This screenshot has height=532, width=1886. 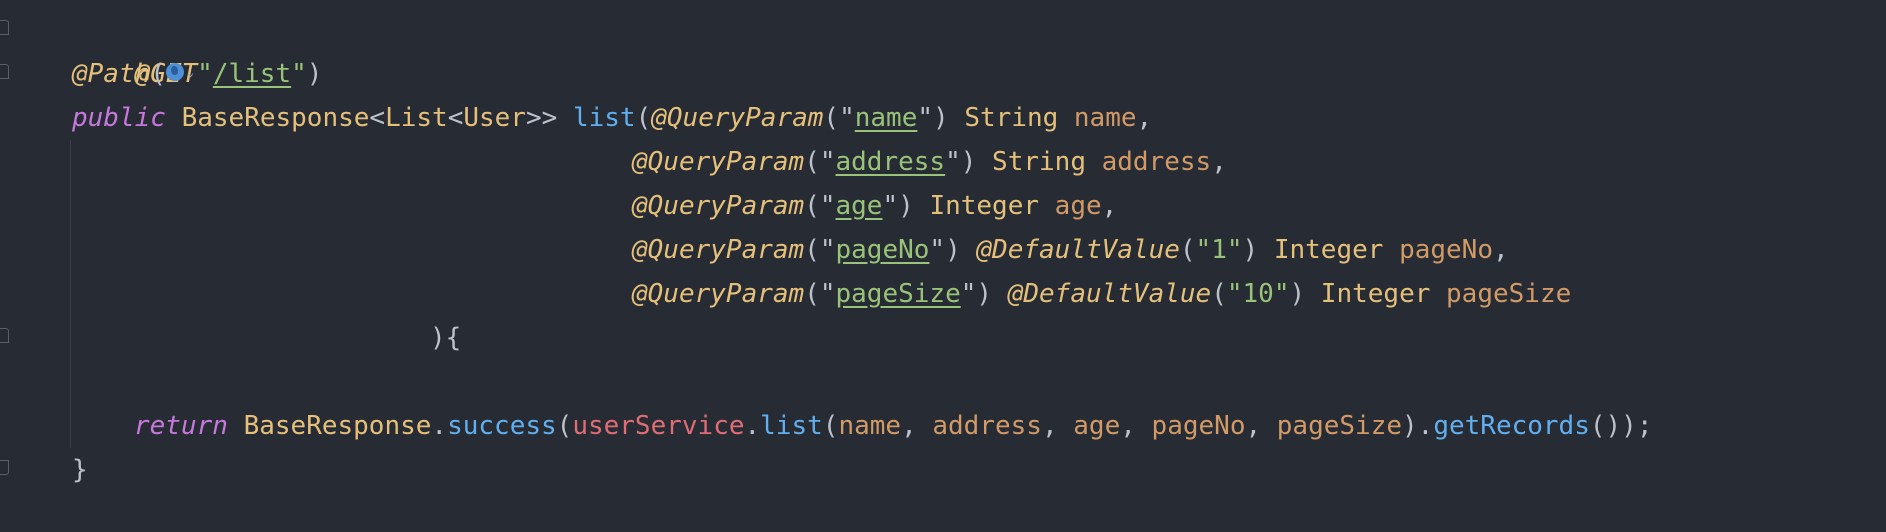 What do you see at coordinates (1511, 426) in the screenshot?
I see `method-name: getRecords` at bounding box center [1511, 426].